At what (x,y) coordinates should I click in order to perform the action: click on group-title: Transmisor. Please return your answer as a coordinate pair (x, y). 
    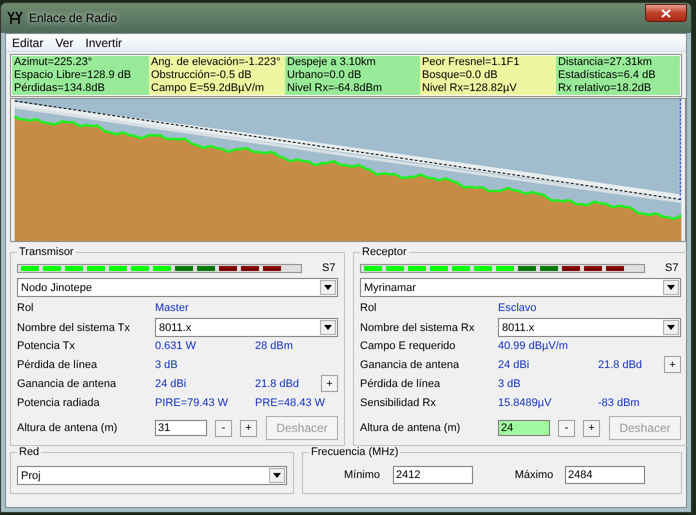
    Looking at the image, I should click on (46, 252).